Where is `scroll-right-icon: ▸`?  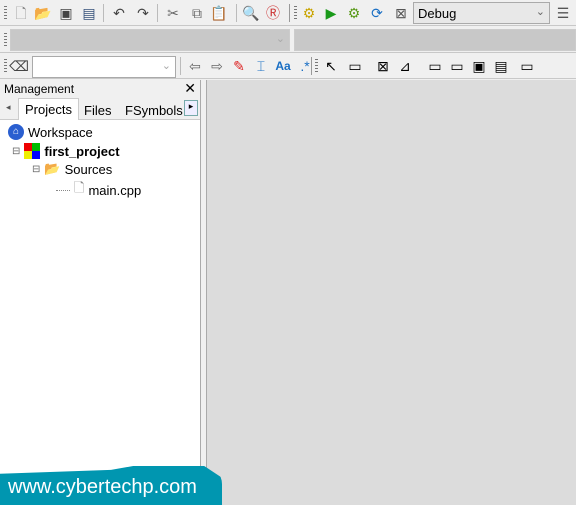
scroll-right-icon: ▸ is located at coordinates (191, 108).